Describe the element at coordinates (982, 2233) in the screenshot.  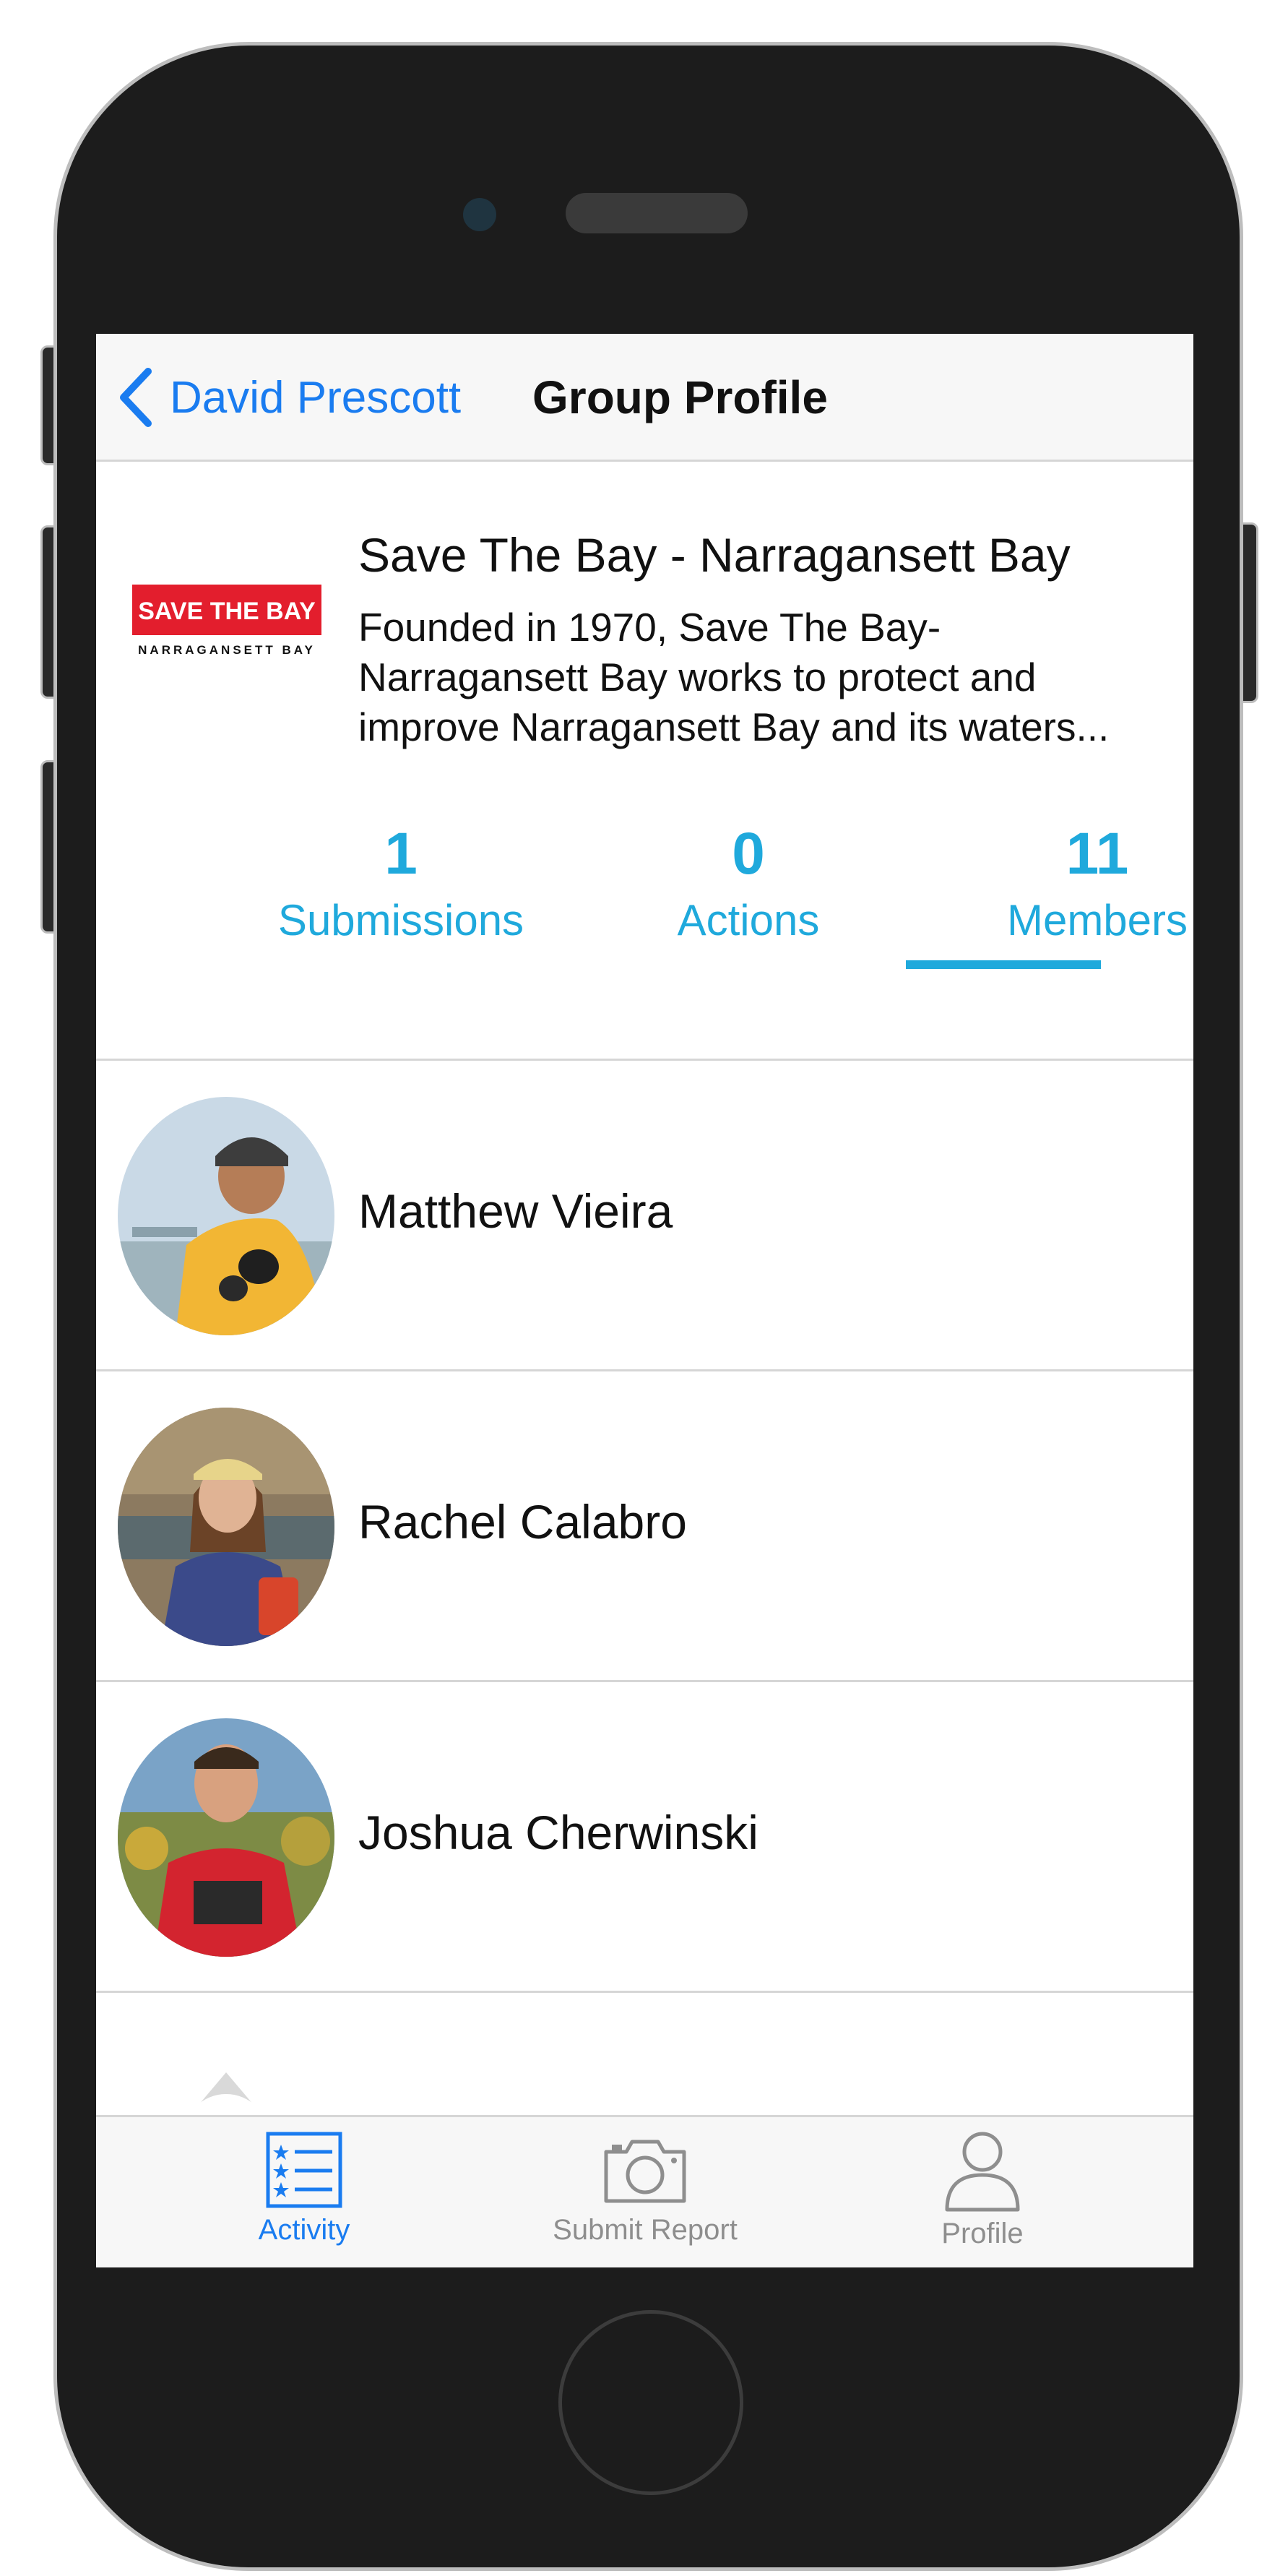
I see `tab-profile-label: Profile` at that location.